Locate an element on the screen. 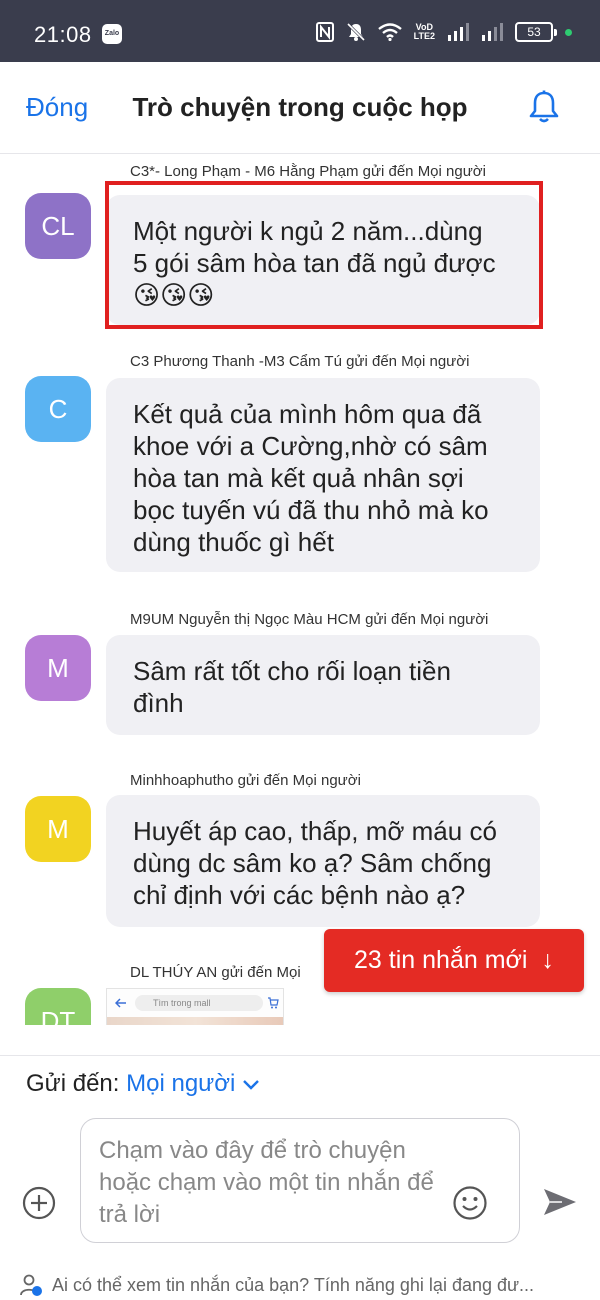 This screenshot has width=600, height=1300. recipient-dropdown: Mọi người is located at coordinates (193, 1083).